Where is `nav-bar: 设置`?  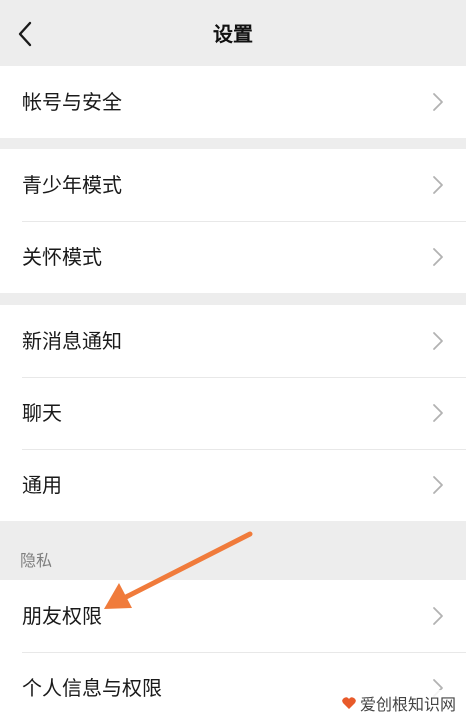 nav-bar: 设置 is located at coordinates (233, 33).